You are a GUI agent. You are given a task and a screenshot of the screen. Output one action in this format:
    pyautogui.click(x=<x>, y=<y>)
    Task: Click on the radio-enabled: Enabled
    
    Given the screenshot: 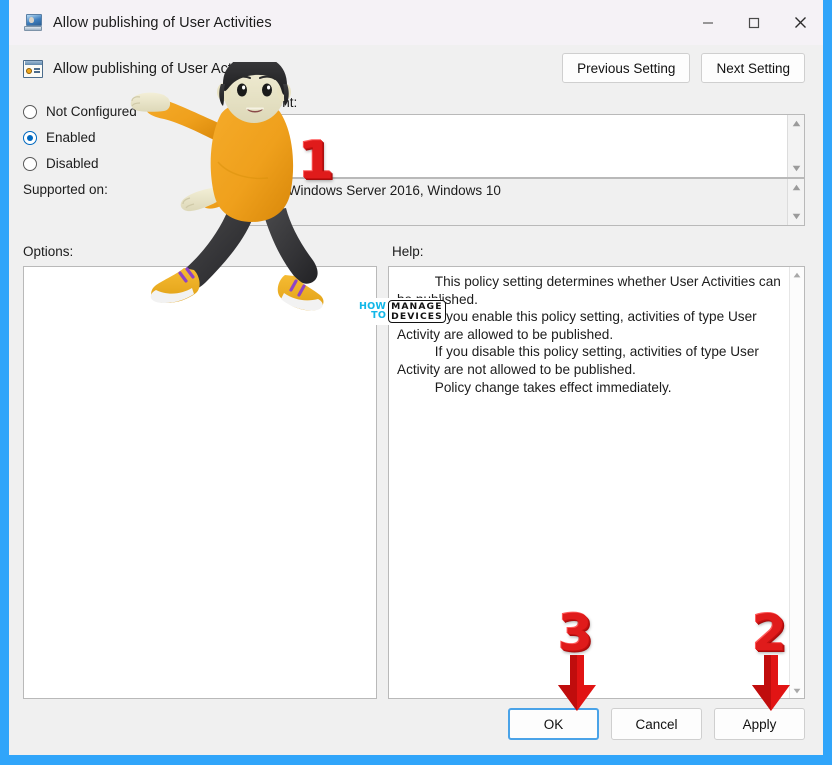 What is the action you would take?
    pyautogui.click(x=128, y=137)
    